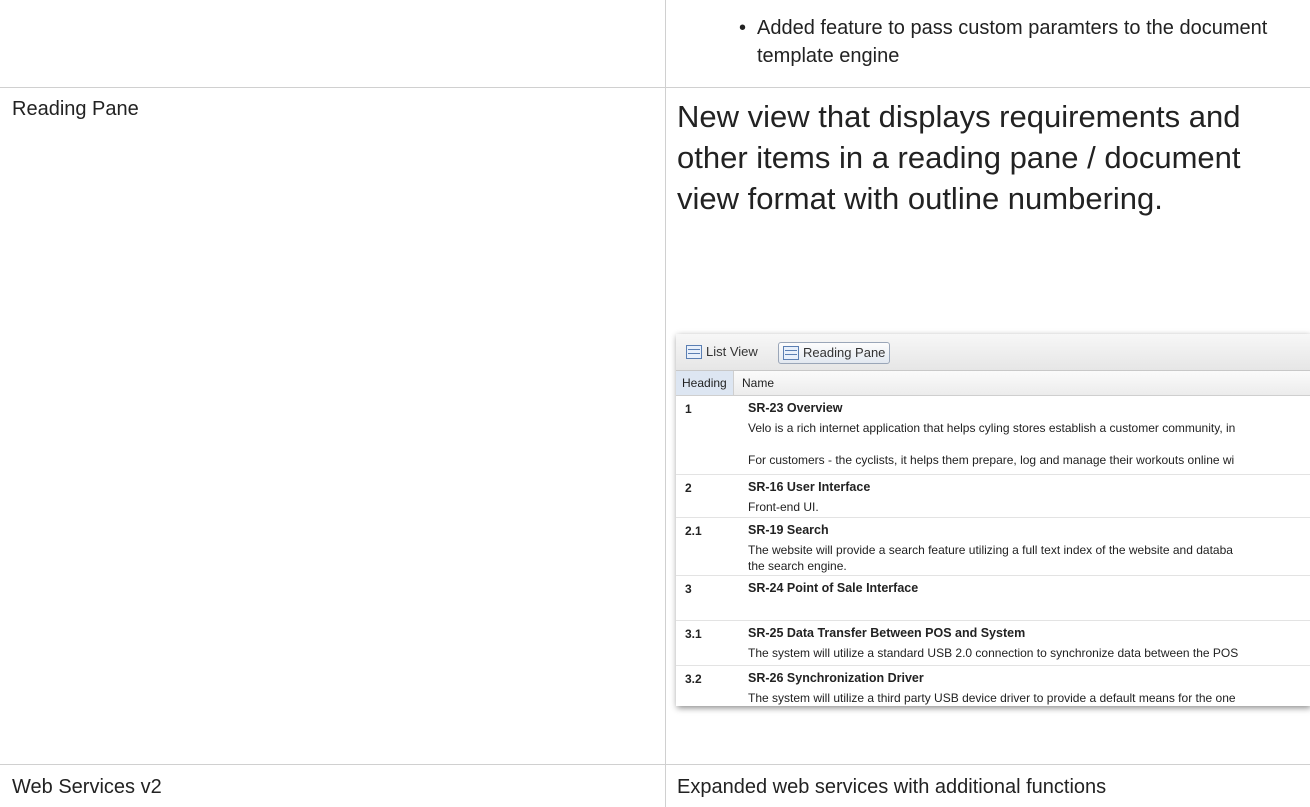  What do you see at coordinates (788, 530) in the screenshot?
I see `item-title: SR-19 Search` at bounding box center [788, 530].